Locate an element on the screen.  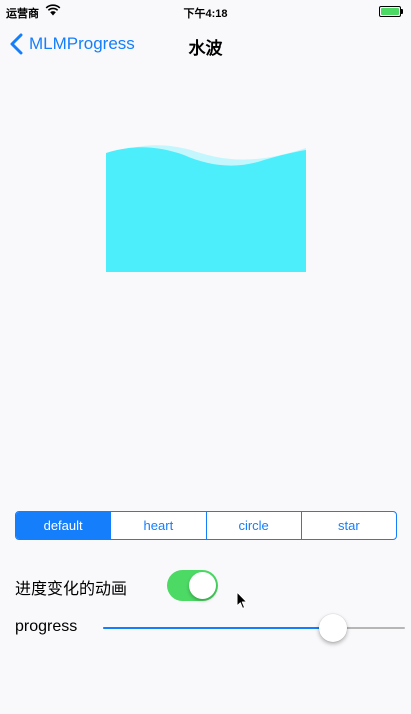
animation-toggle is located at coordinates (192, 585).